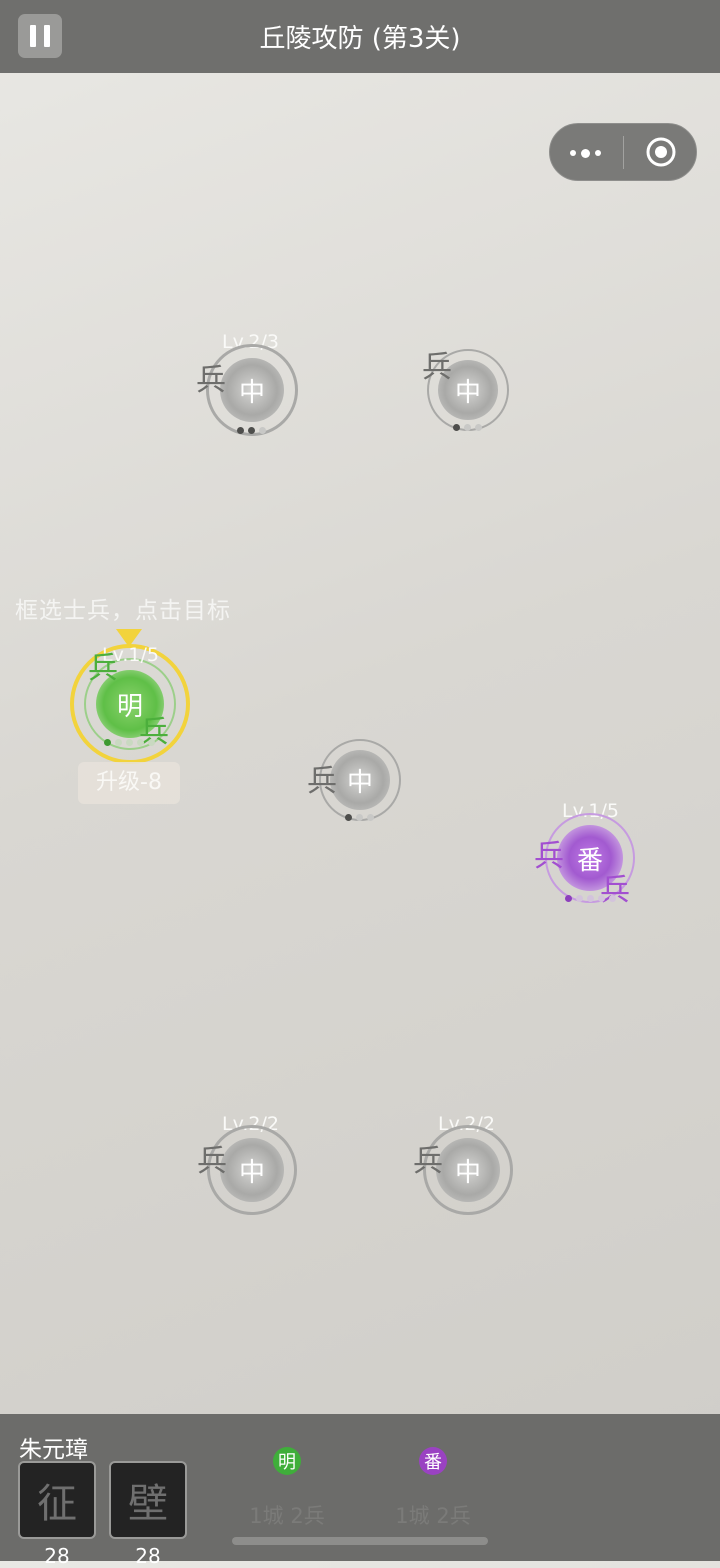  Describe the element at coordinates (433, 1516) in the screenshot. I see `faction-fan-info: 1城 2兵` at that location.